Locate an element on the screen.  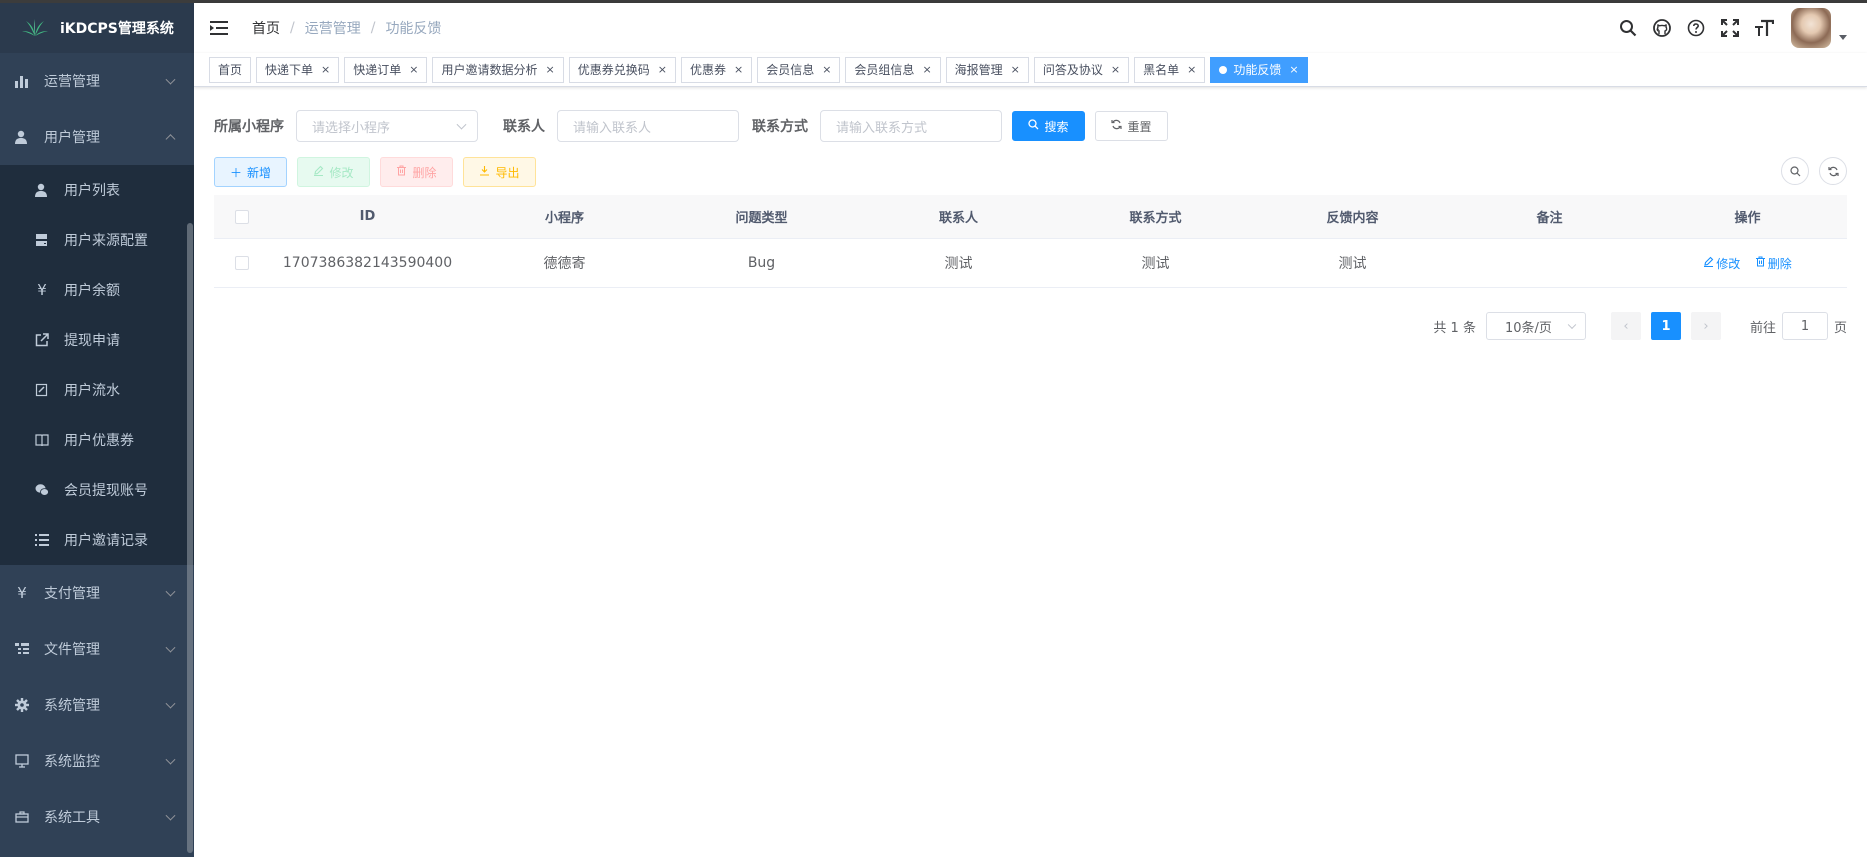
contact-input: 请输入联系人 is located at coordinates (648, 126).